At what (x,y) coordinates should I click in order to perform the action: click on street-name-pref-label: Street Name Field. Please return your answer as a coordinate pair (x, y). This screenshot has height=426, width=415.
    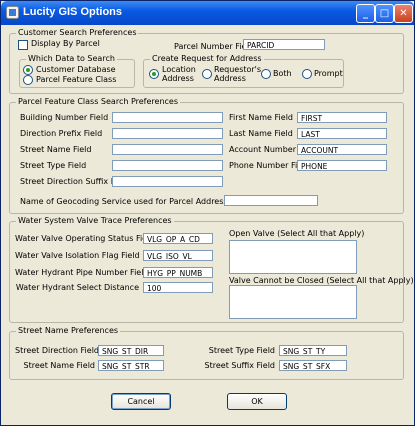
    Looking at the image, I should click on (59, 365).